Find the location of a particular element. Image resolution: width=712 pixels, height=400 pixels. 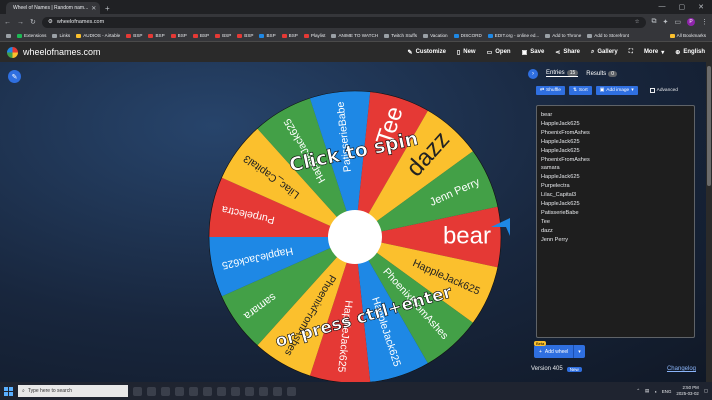

more-button: More ▾ is located at coordinates (654, 52).